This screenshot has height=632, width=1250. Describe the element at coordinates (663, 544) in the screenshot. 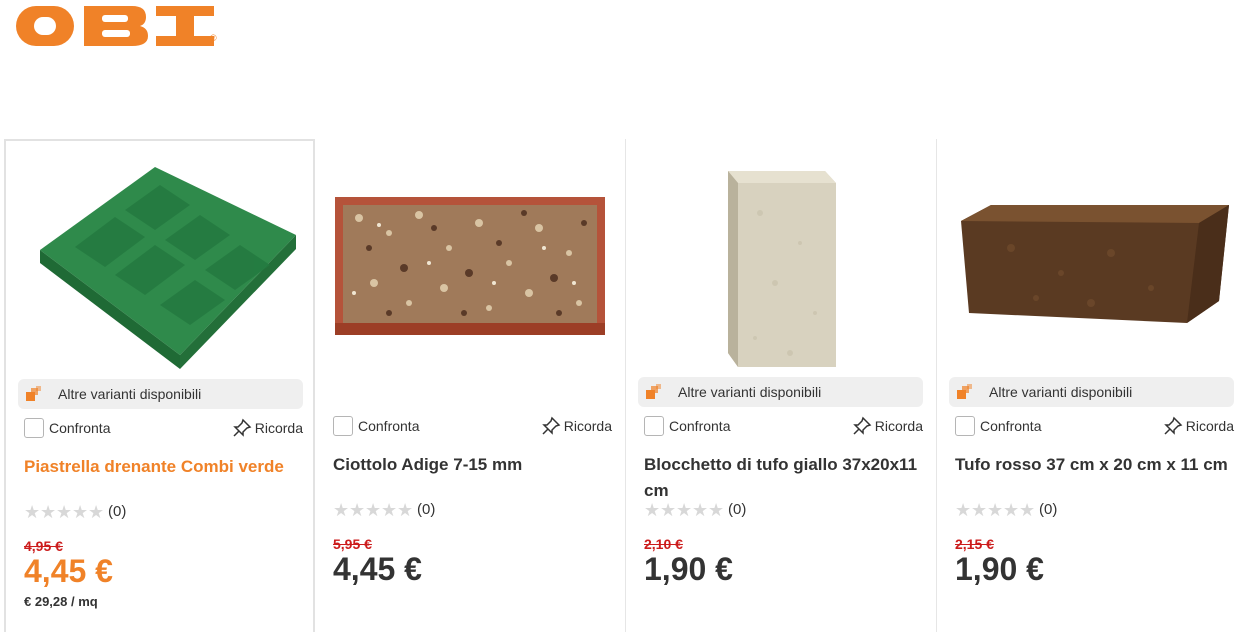

I see `old-price: 2,10 €` at that location.